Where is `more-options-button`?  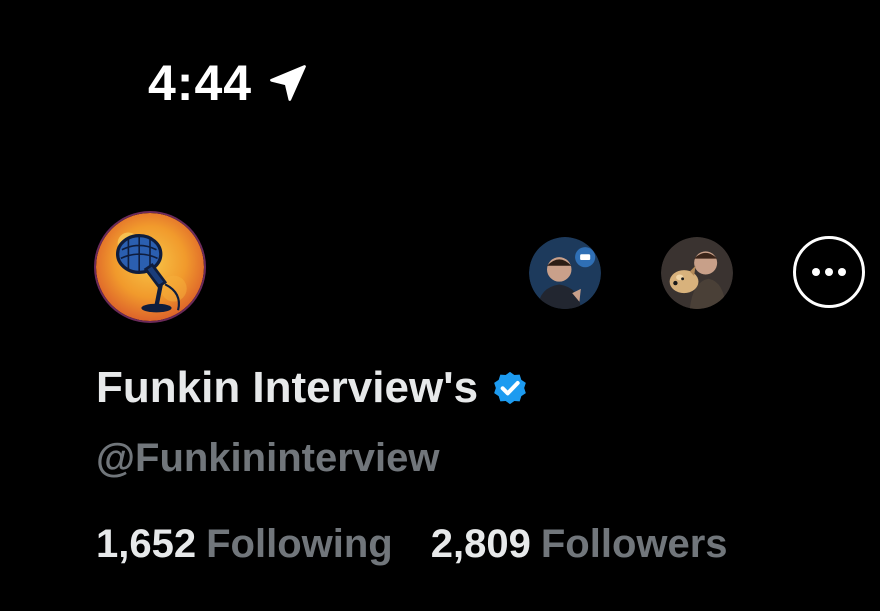 more-options-button is located at coordinates (829, 272).